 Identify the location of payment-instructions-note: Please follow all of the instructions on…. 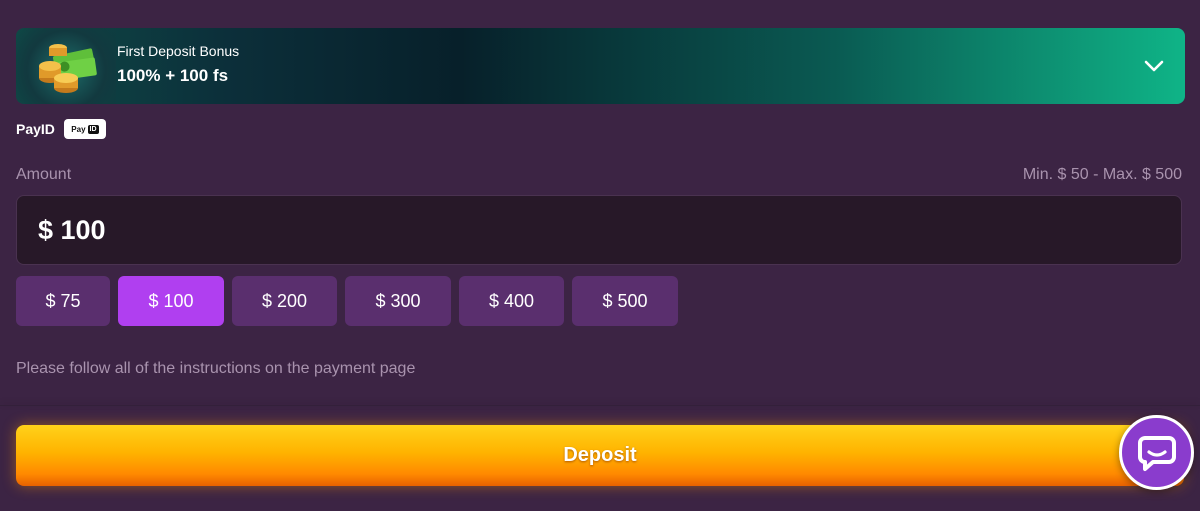
(216, 368).